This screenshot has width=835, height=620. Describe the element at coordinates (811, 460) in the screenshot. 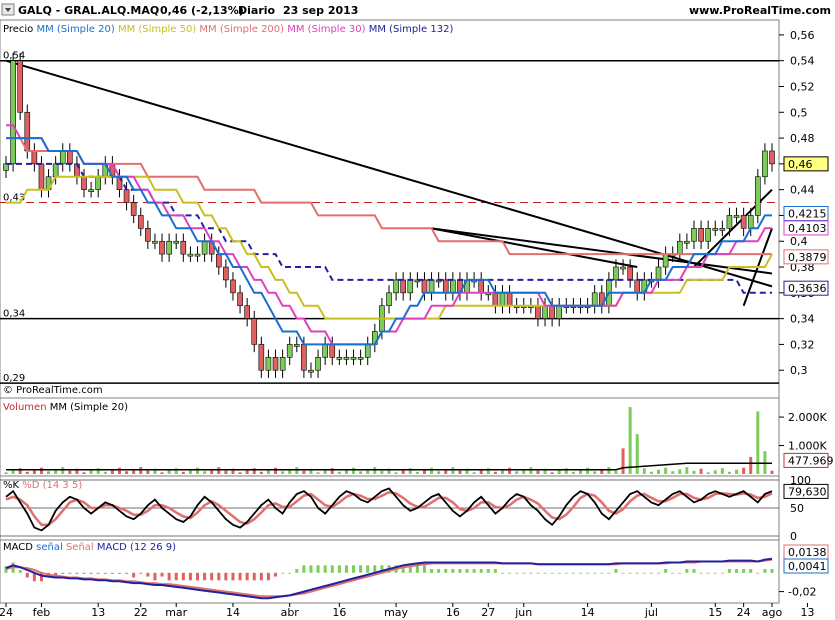

I see `volume-tag: 477.969` at that location.